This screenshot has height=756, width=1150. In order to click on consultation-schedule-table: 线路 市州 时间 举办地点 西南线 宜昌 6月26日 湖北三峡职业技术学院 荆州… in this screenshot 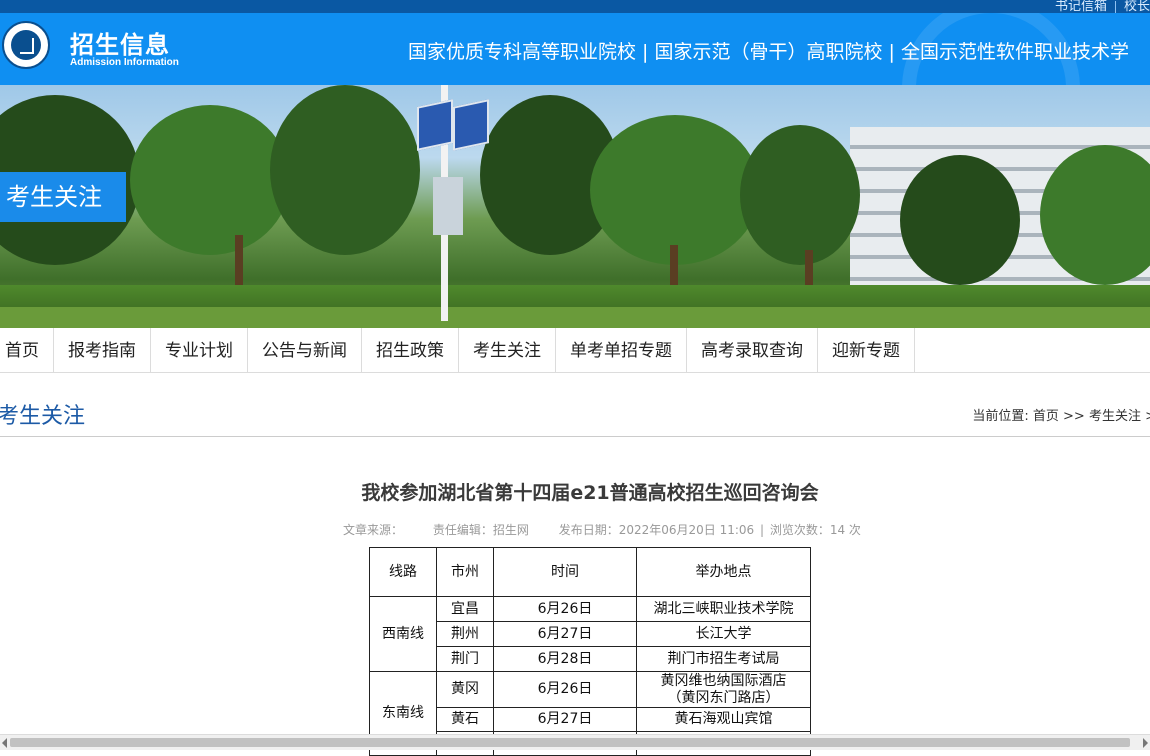, I will do `click(590, 651)`.